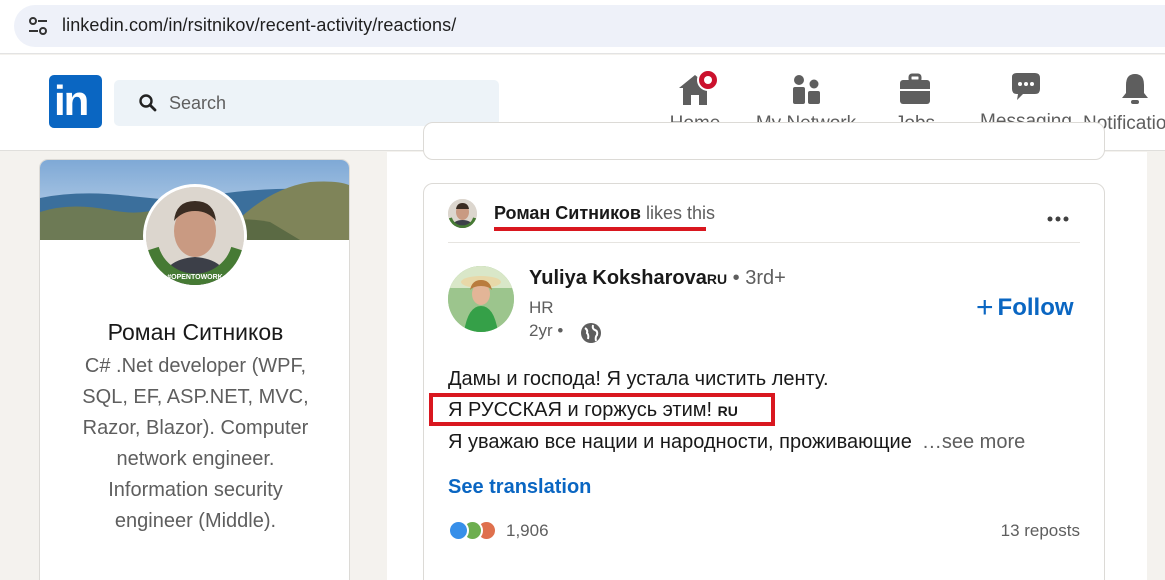 The width and height of the screenshot is (1165, 580). Describe the element at coordinates (915, 88) in the screenshot. I see `briefcase-icon` at that location.